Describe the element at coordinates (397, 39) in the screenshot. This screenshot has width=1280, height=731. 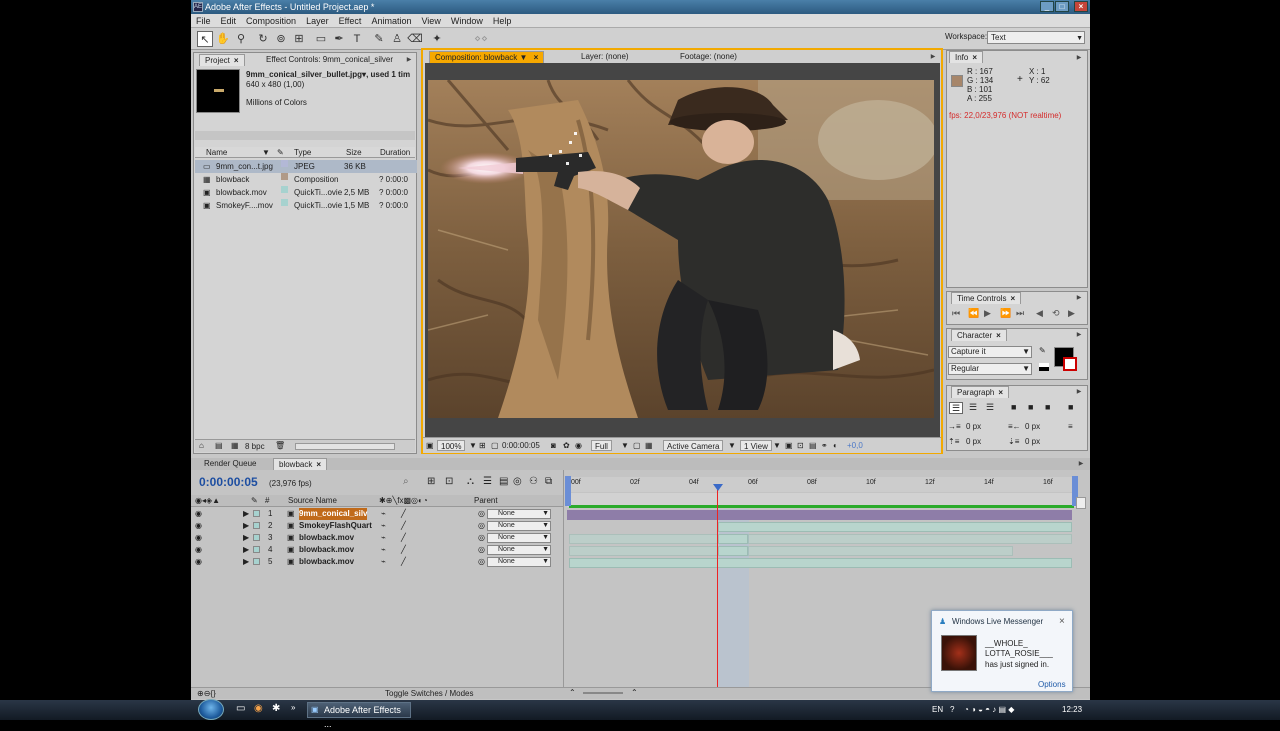
I see `clone-stamp-tool-icon: ♙` at that location.